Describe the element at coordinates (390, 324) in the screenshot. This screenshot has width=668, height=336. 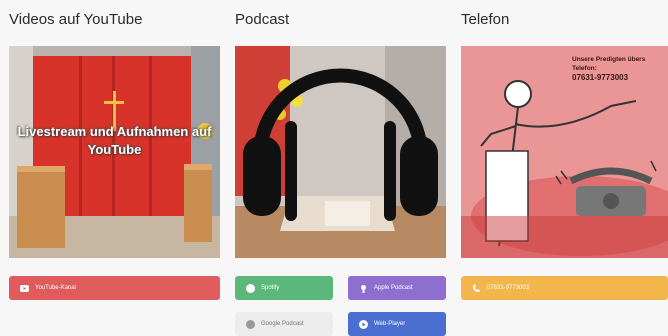
I see `web-player-label: Web-Player` at that location.